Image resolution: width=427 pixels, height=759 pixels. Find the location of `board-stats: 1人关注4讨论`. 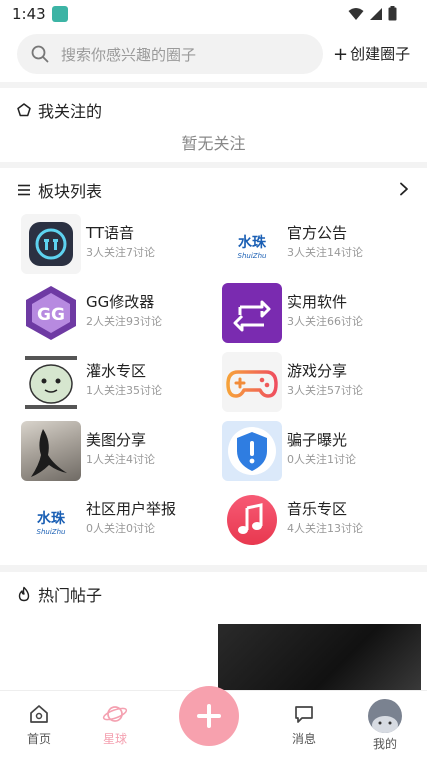

board-stats: 1人关注4讨论 is located at coordinates (120, 459).